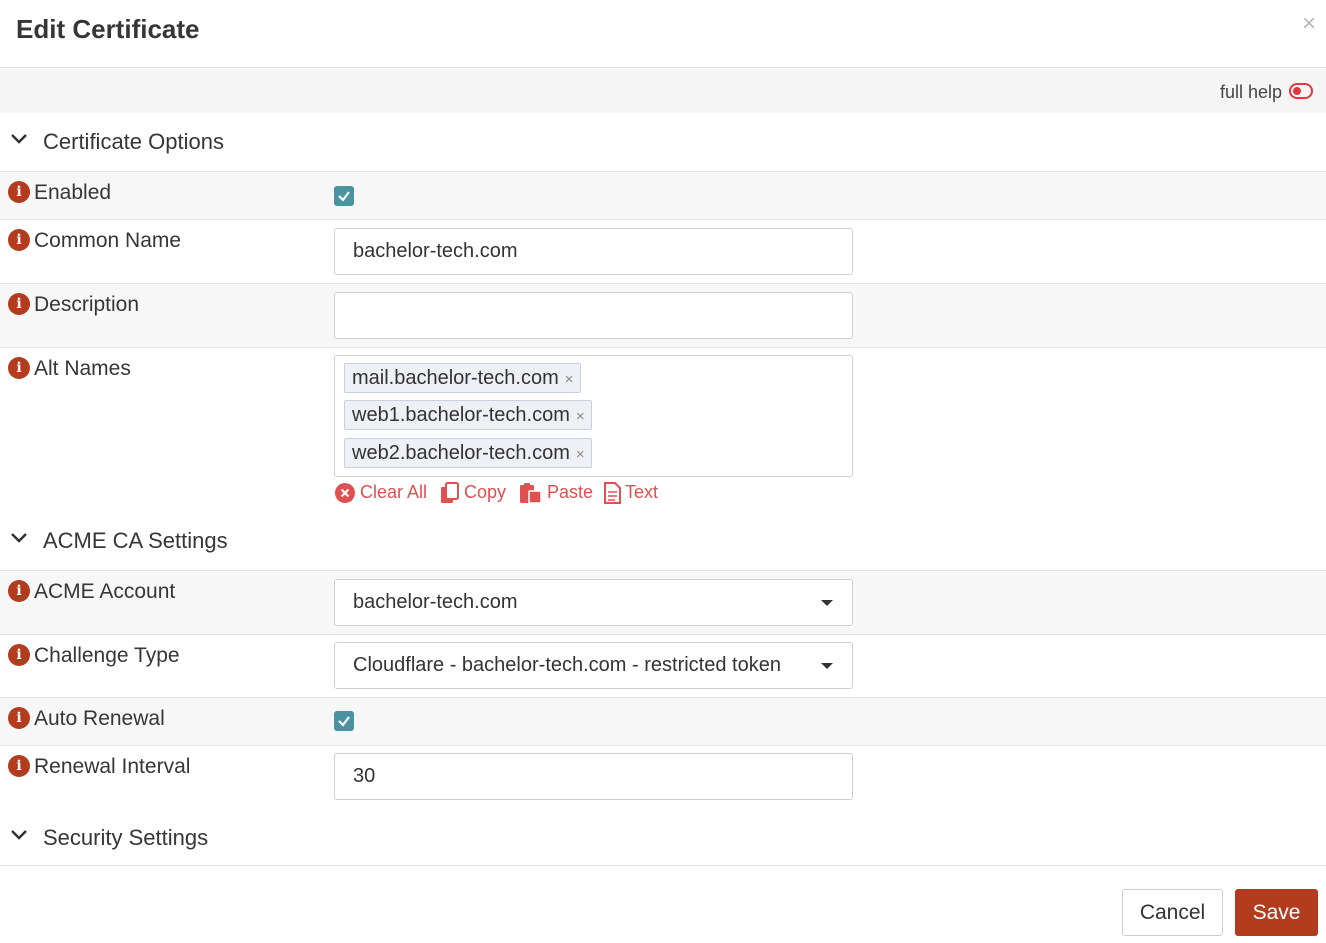 This screenshot has height=943, width=1326. Describe the element at coordinates (133, 141) in the screenshot. I see `section-title: Certificate Options` at that location.